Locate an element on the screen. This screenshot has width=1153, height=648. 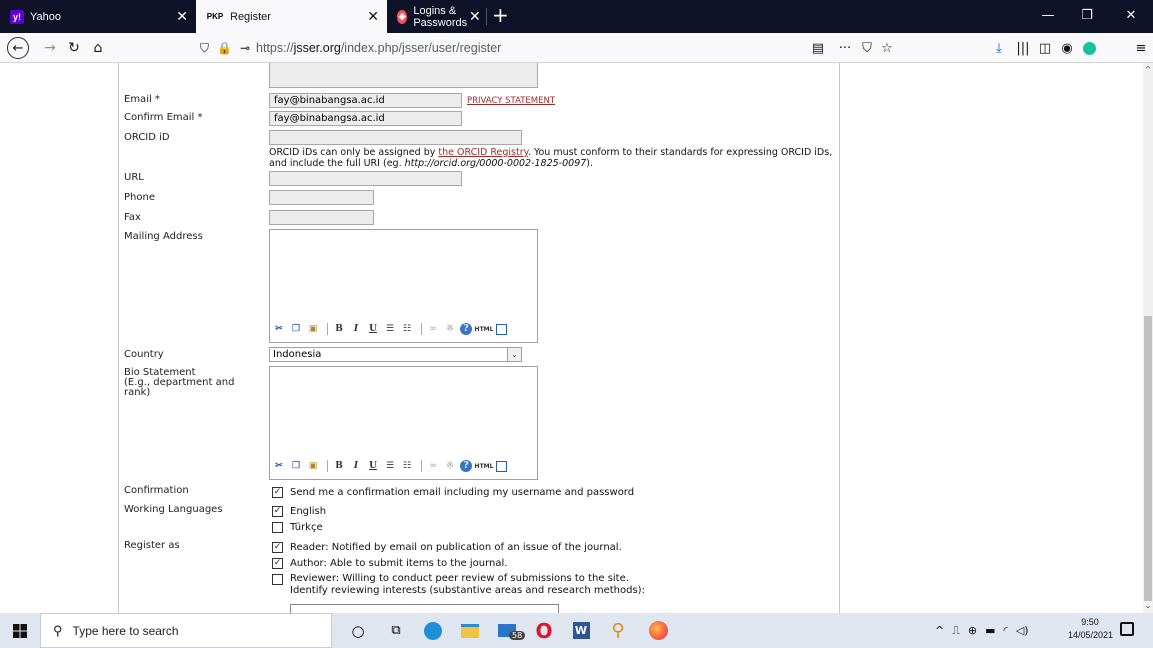
search-app-icon: ⚲ is located at coordinates (618, 630).